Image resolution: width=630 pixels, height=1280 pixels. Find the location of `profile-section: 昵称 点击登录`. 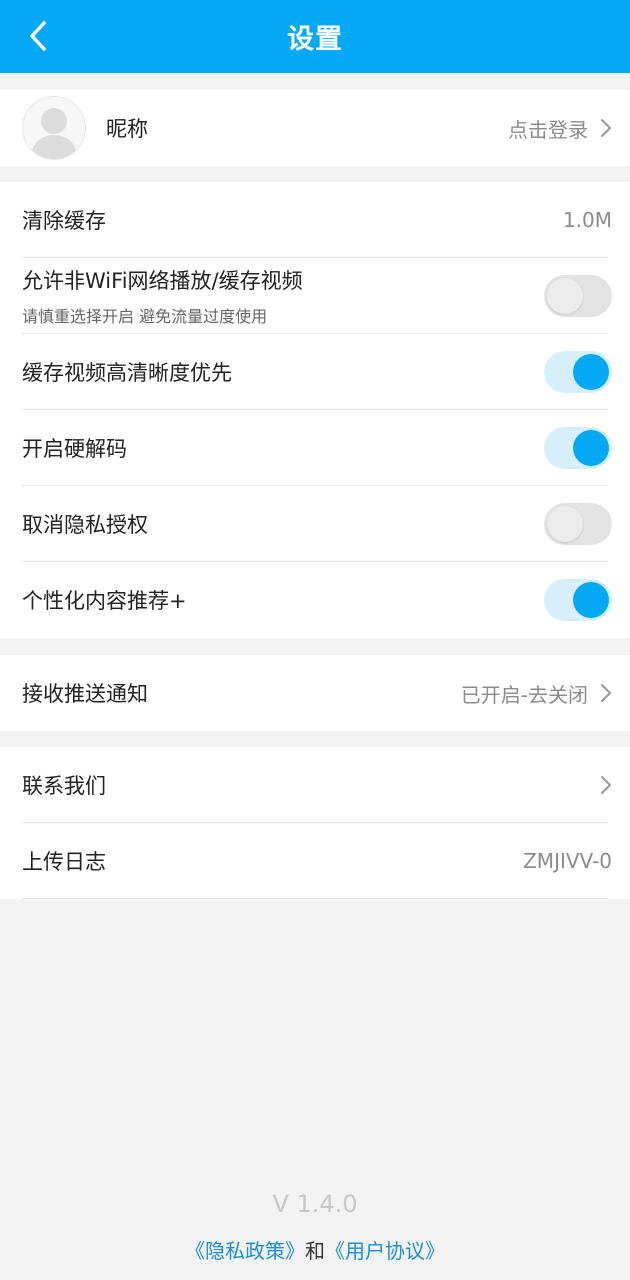

profile-section: 昵称 点击登录 is located at coordinates (315, 128).